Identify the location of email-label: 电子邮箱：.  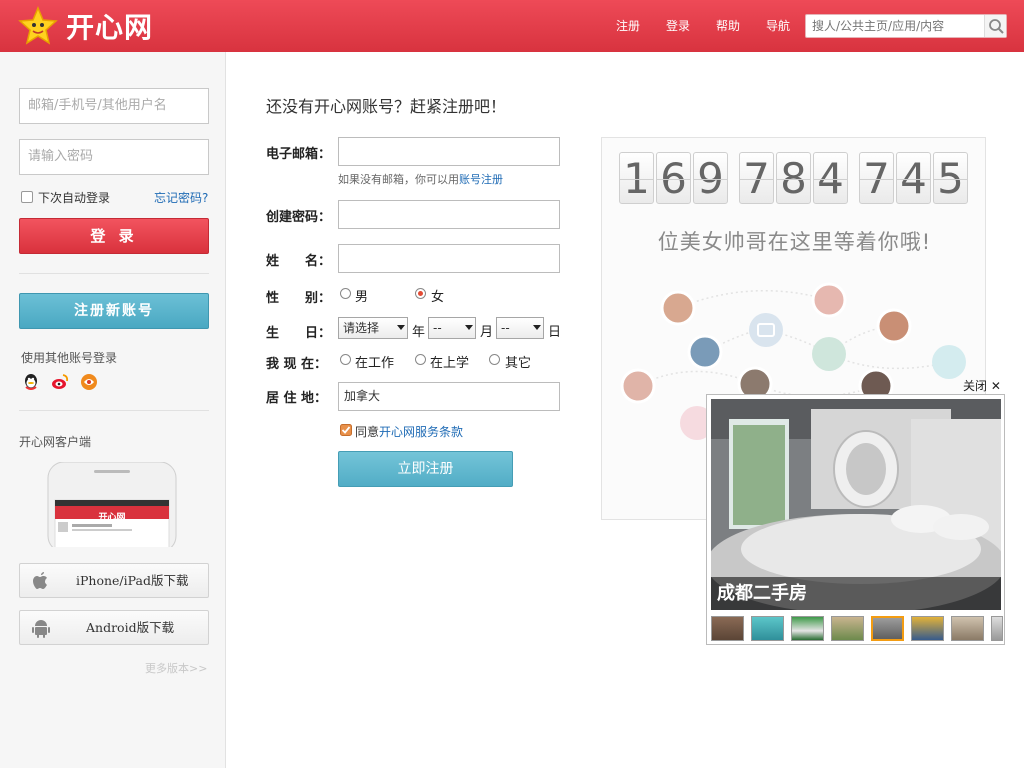
(299, 154).